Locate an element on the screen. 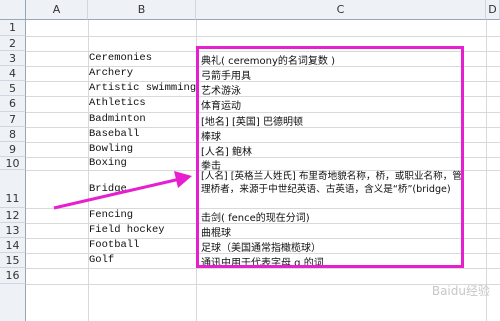 This screenshot has width=500, height=321. column-header-b: B is located at coordinates (142, 10).